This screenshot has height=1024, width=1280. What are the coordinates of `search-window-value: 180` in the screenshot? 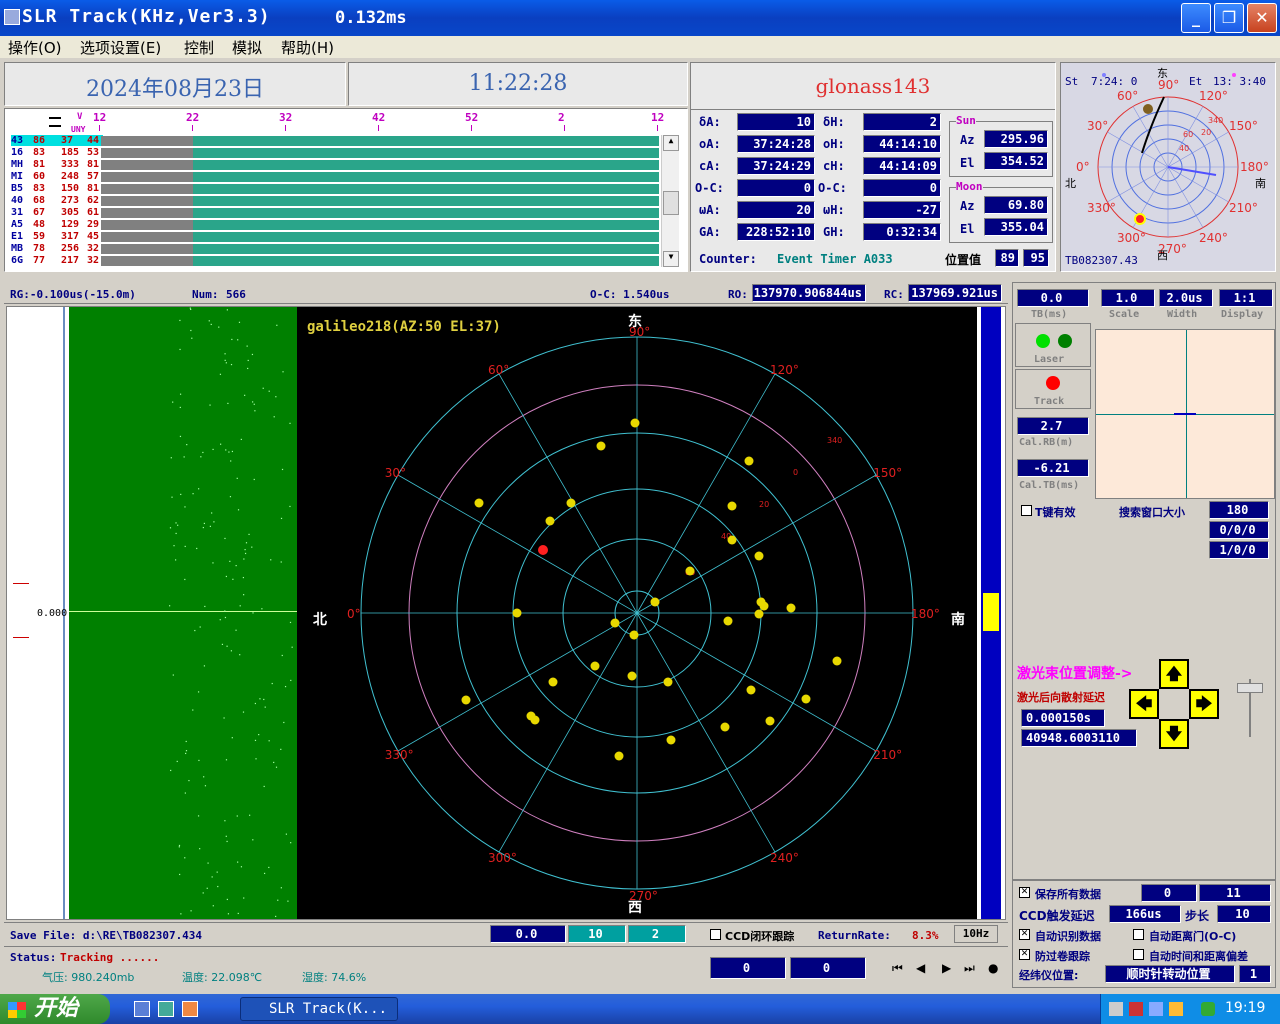 It's located at (1239, 510).